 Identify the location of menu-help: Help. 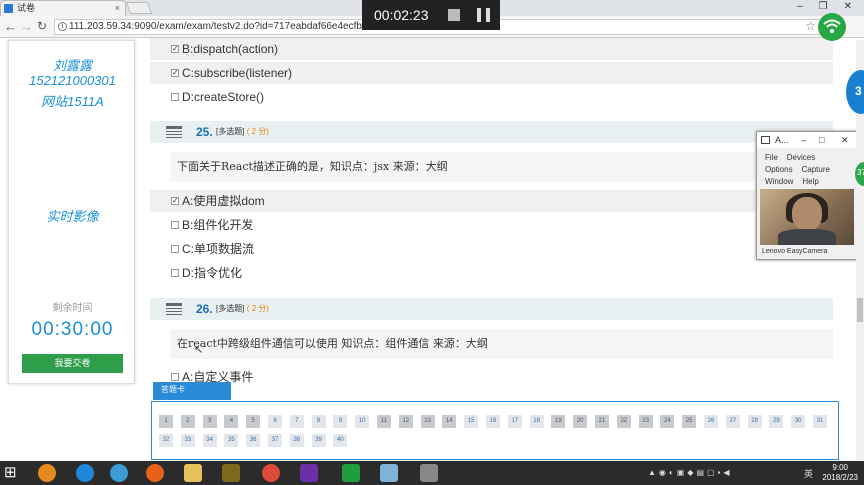
(810, 181).